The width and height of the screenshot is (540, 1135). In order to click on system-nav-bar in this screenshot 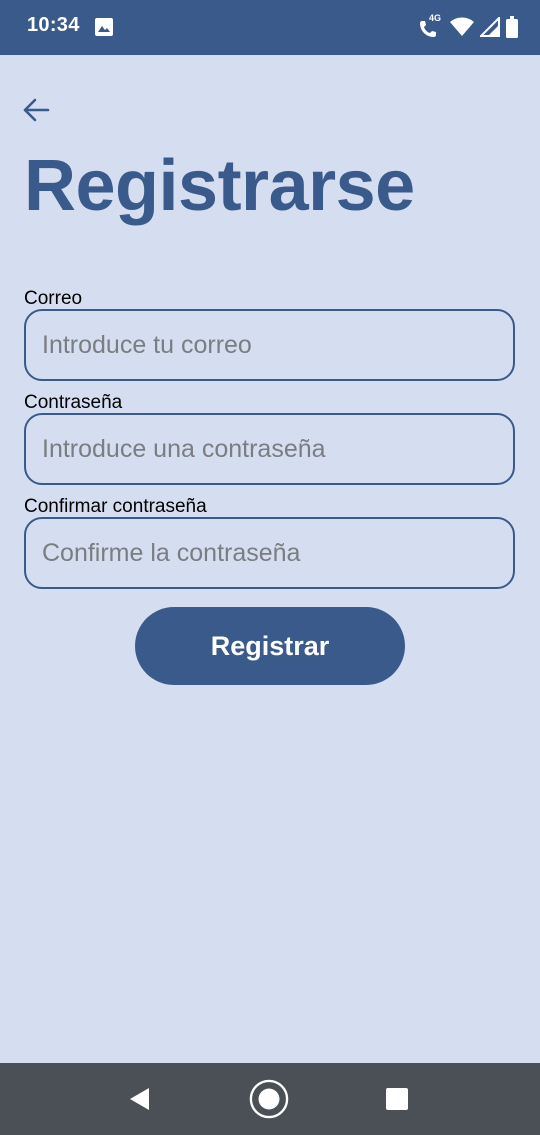, I will do `click(270, 1099)`.